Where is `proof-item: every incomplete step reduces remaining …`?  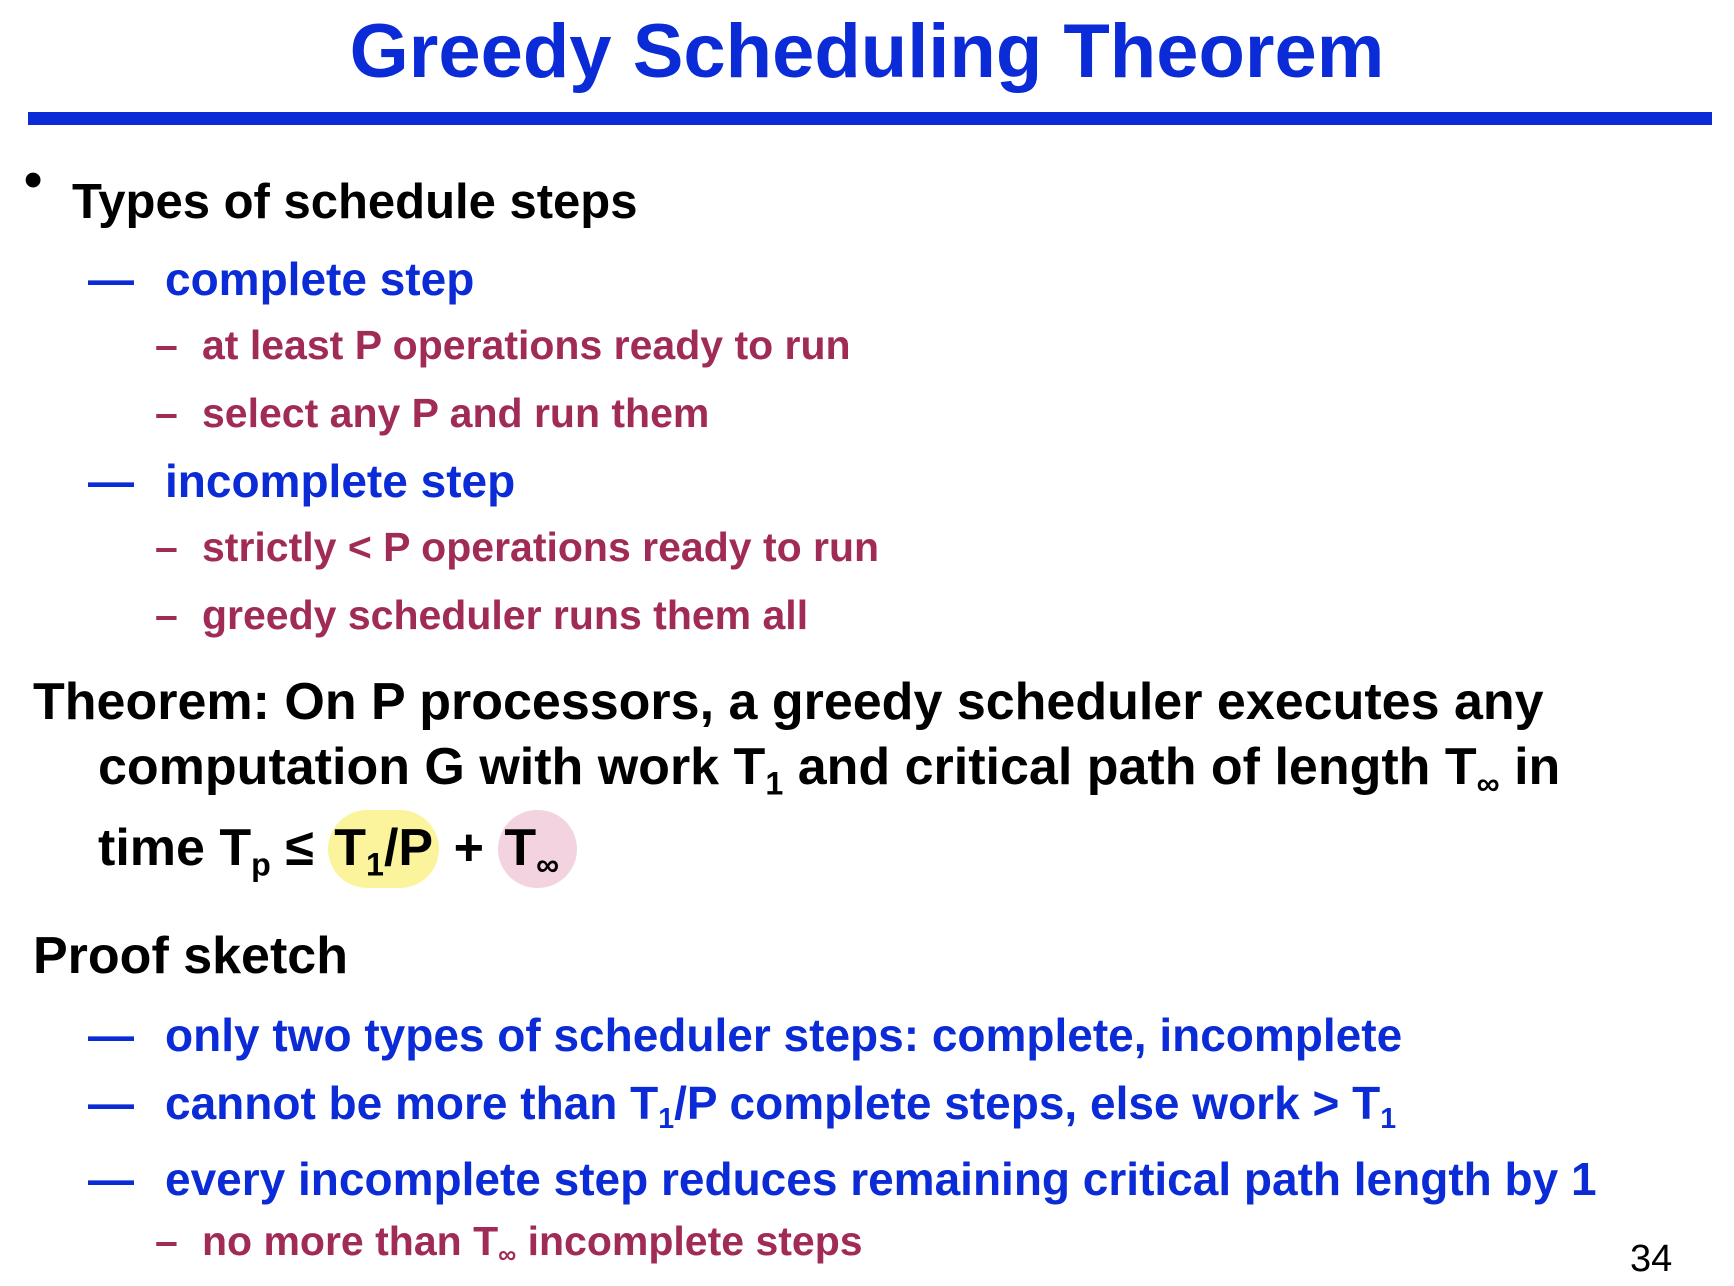 proof-item: every incomplete step reduces remaining … is located at coordinates (881, 1179).